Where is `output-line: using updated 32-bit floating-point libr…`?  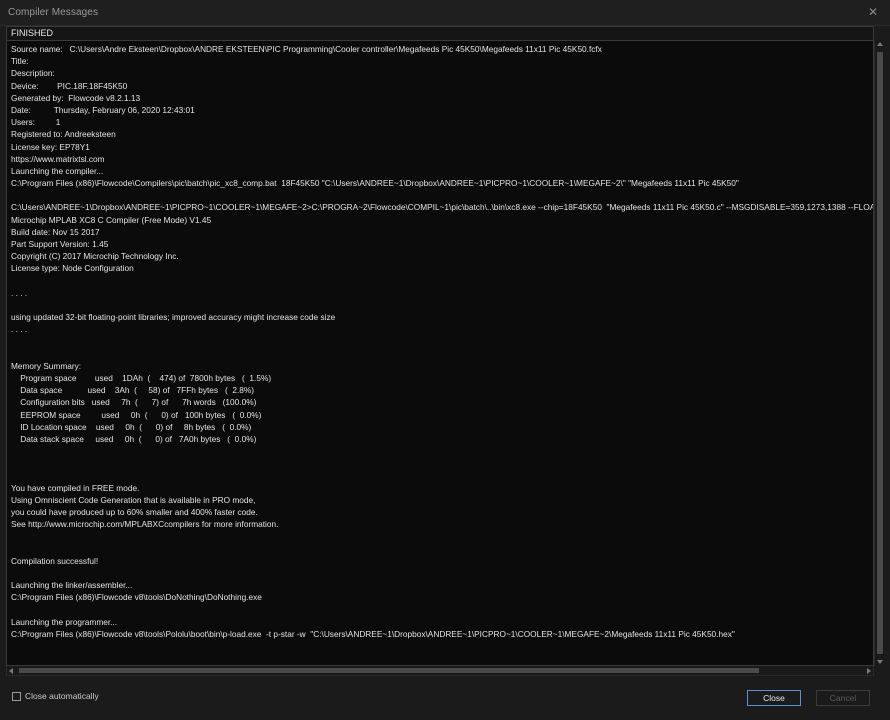 output-line: using updated 32-bit floating-point libr… is located at coordinates (173, 317).